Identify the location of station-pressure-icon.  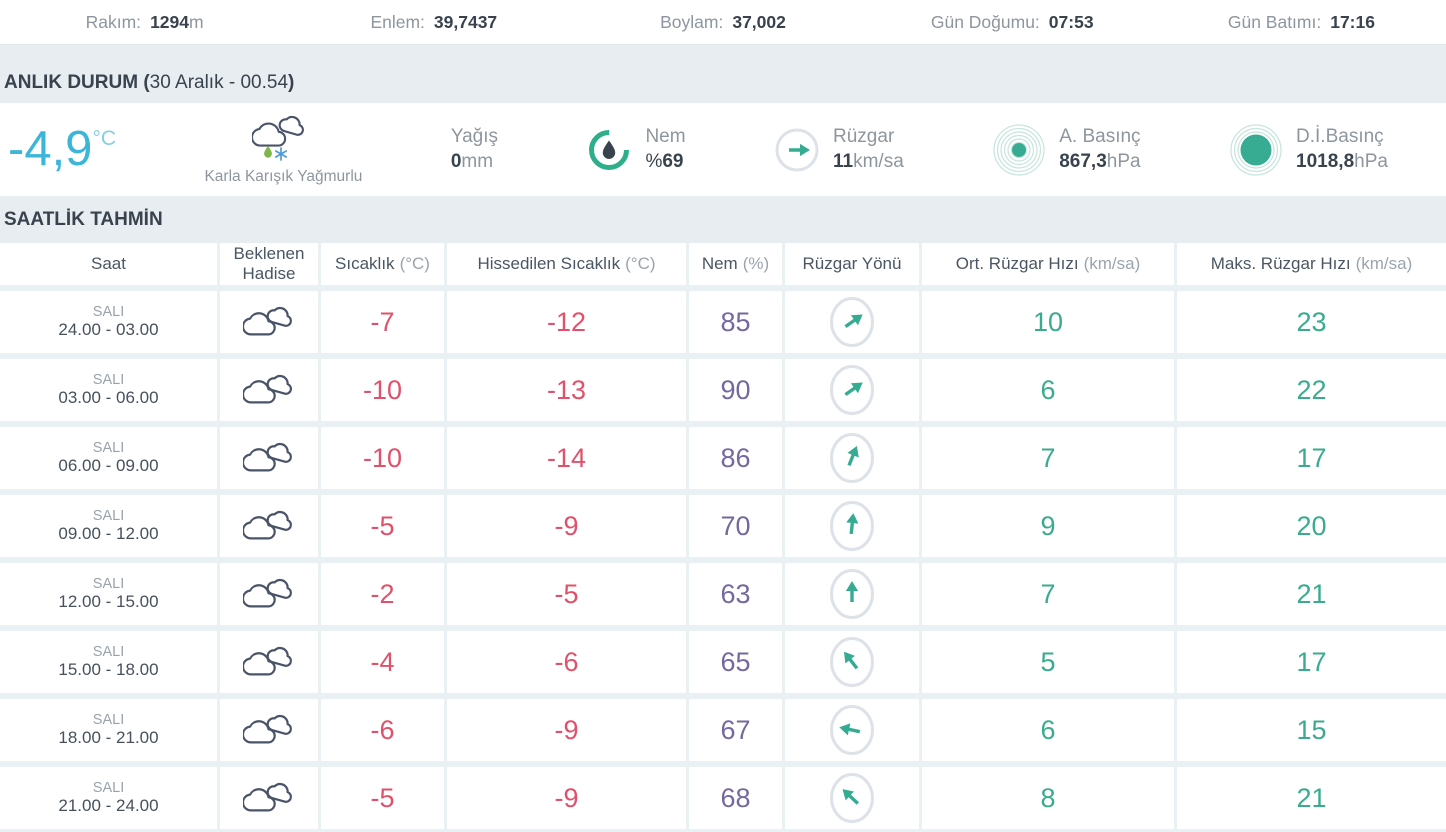
(1019, 149).